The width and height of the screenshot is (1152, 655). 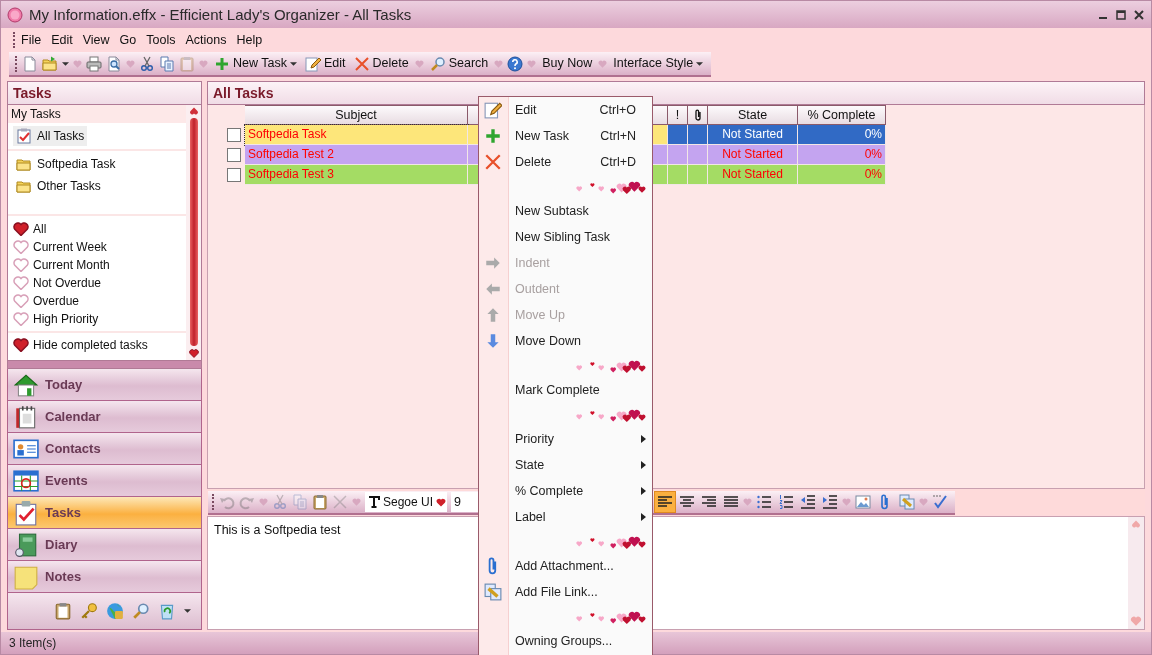 What do you see at coordinates (193, 111) in the screenshot?
I see `scroll-up-icon` at bounding box center [193, 111].